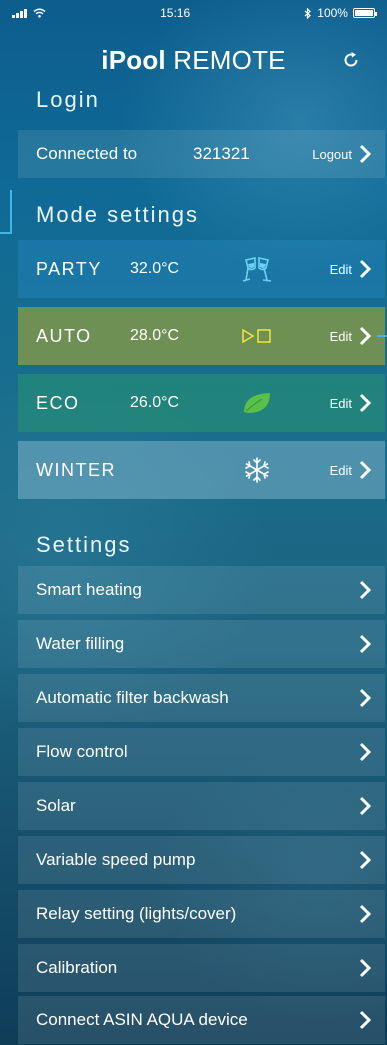  I want to click on app-title-bold: iPool, so click(133, 59).